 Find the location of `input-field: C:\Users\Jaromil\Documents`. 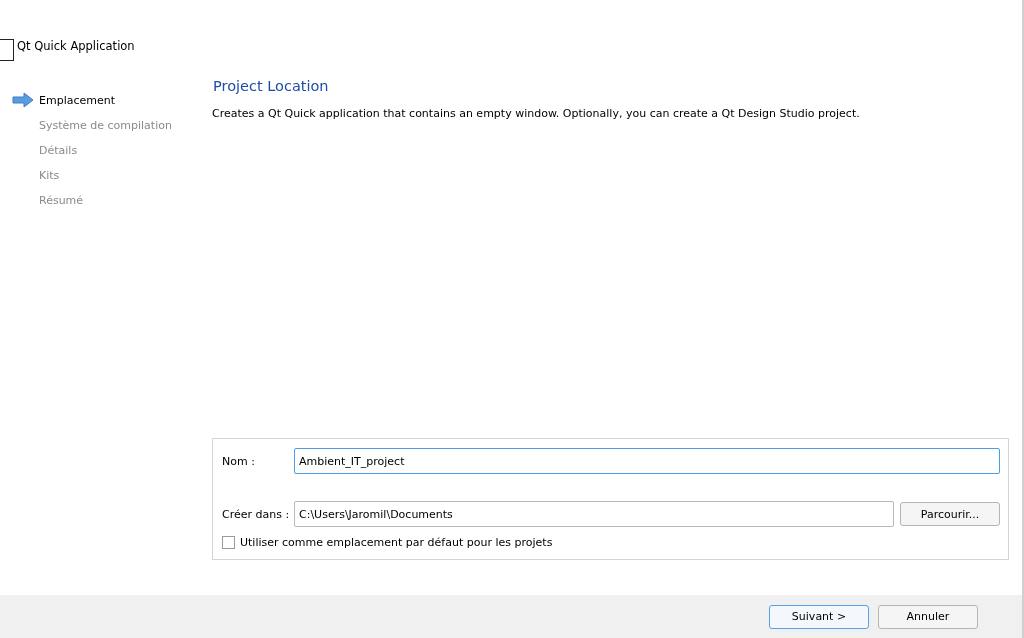

input-field: C:\Users\Jaromil\Documents is located at coordinates (594, 514).